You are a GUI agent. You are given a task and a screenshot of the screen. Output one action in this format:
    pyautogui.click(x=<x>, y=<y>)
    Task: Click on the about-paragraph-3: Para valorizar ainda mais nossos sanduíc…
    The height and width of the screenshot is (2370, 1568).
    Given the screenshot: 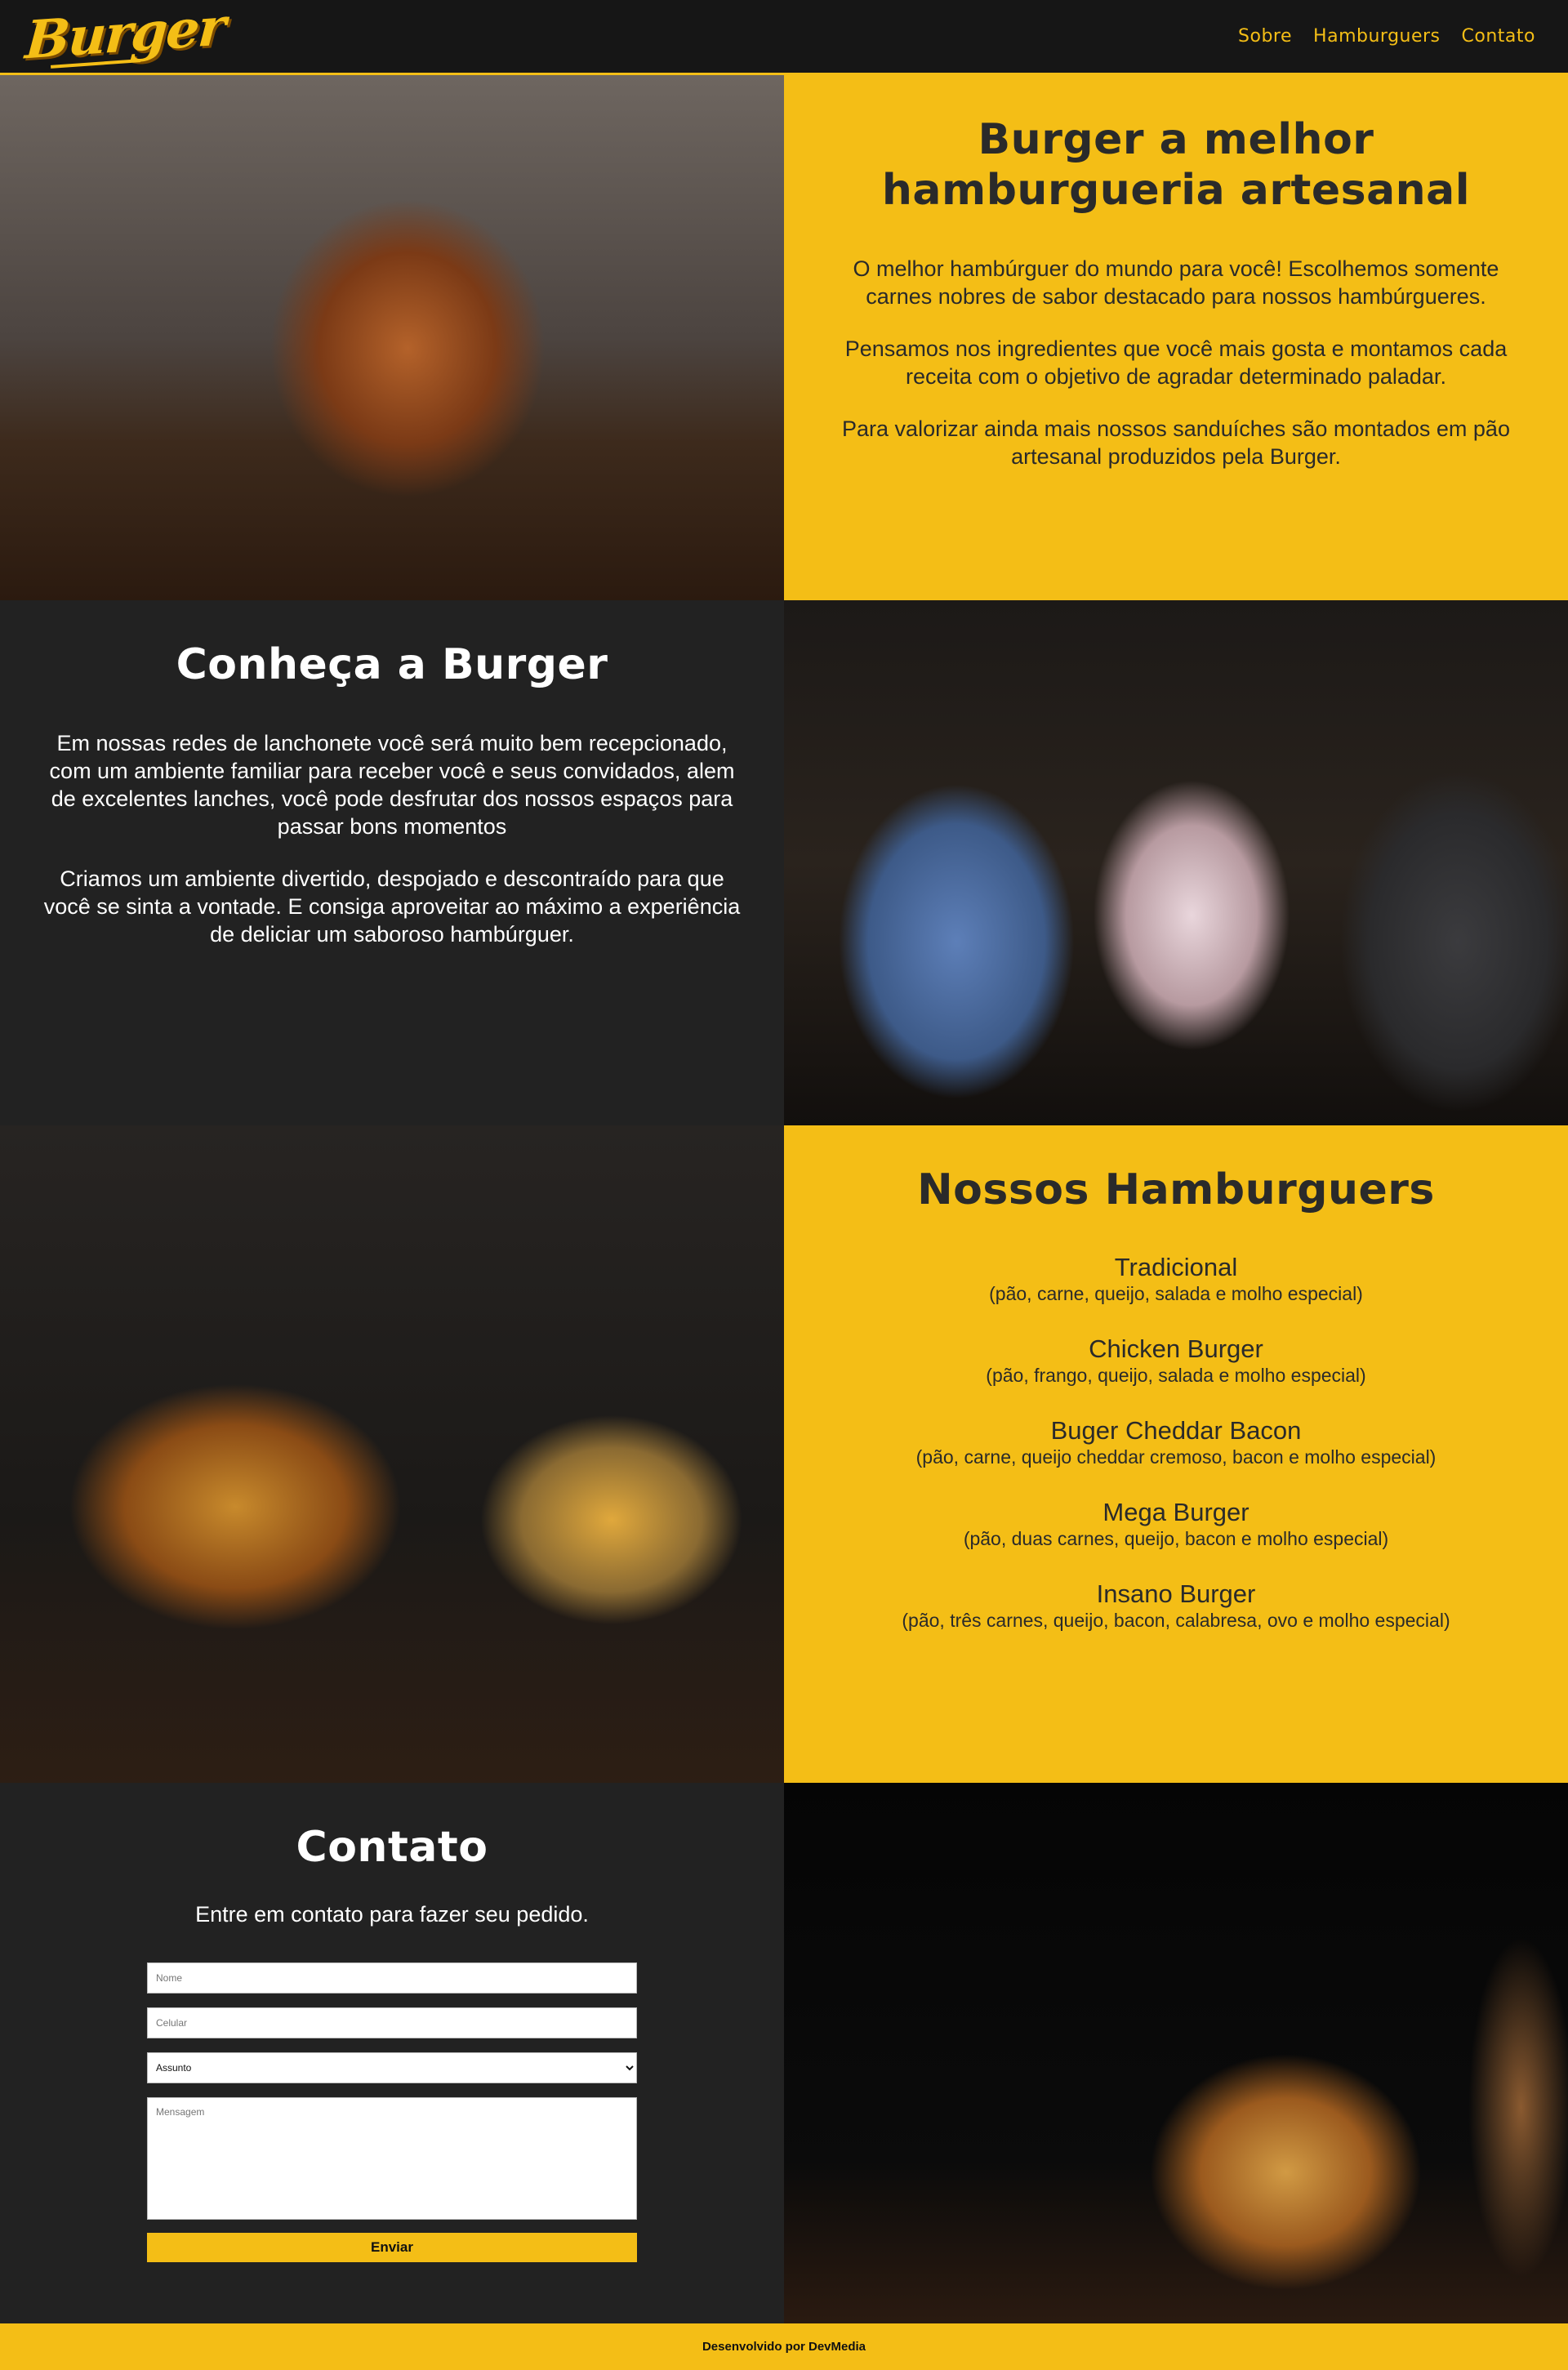 What is the action you would take?
    pyautogui.click(x=1176, y=443)
    